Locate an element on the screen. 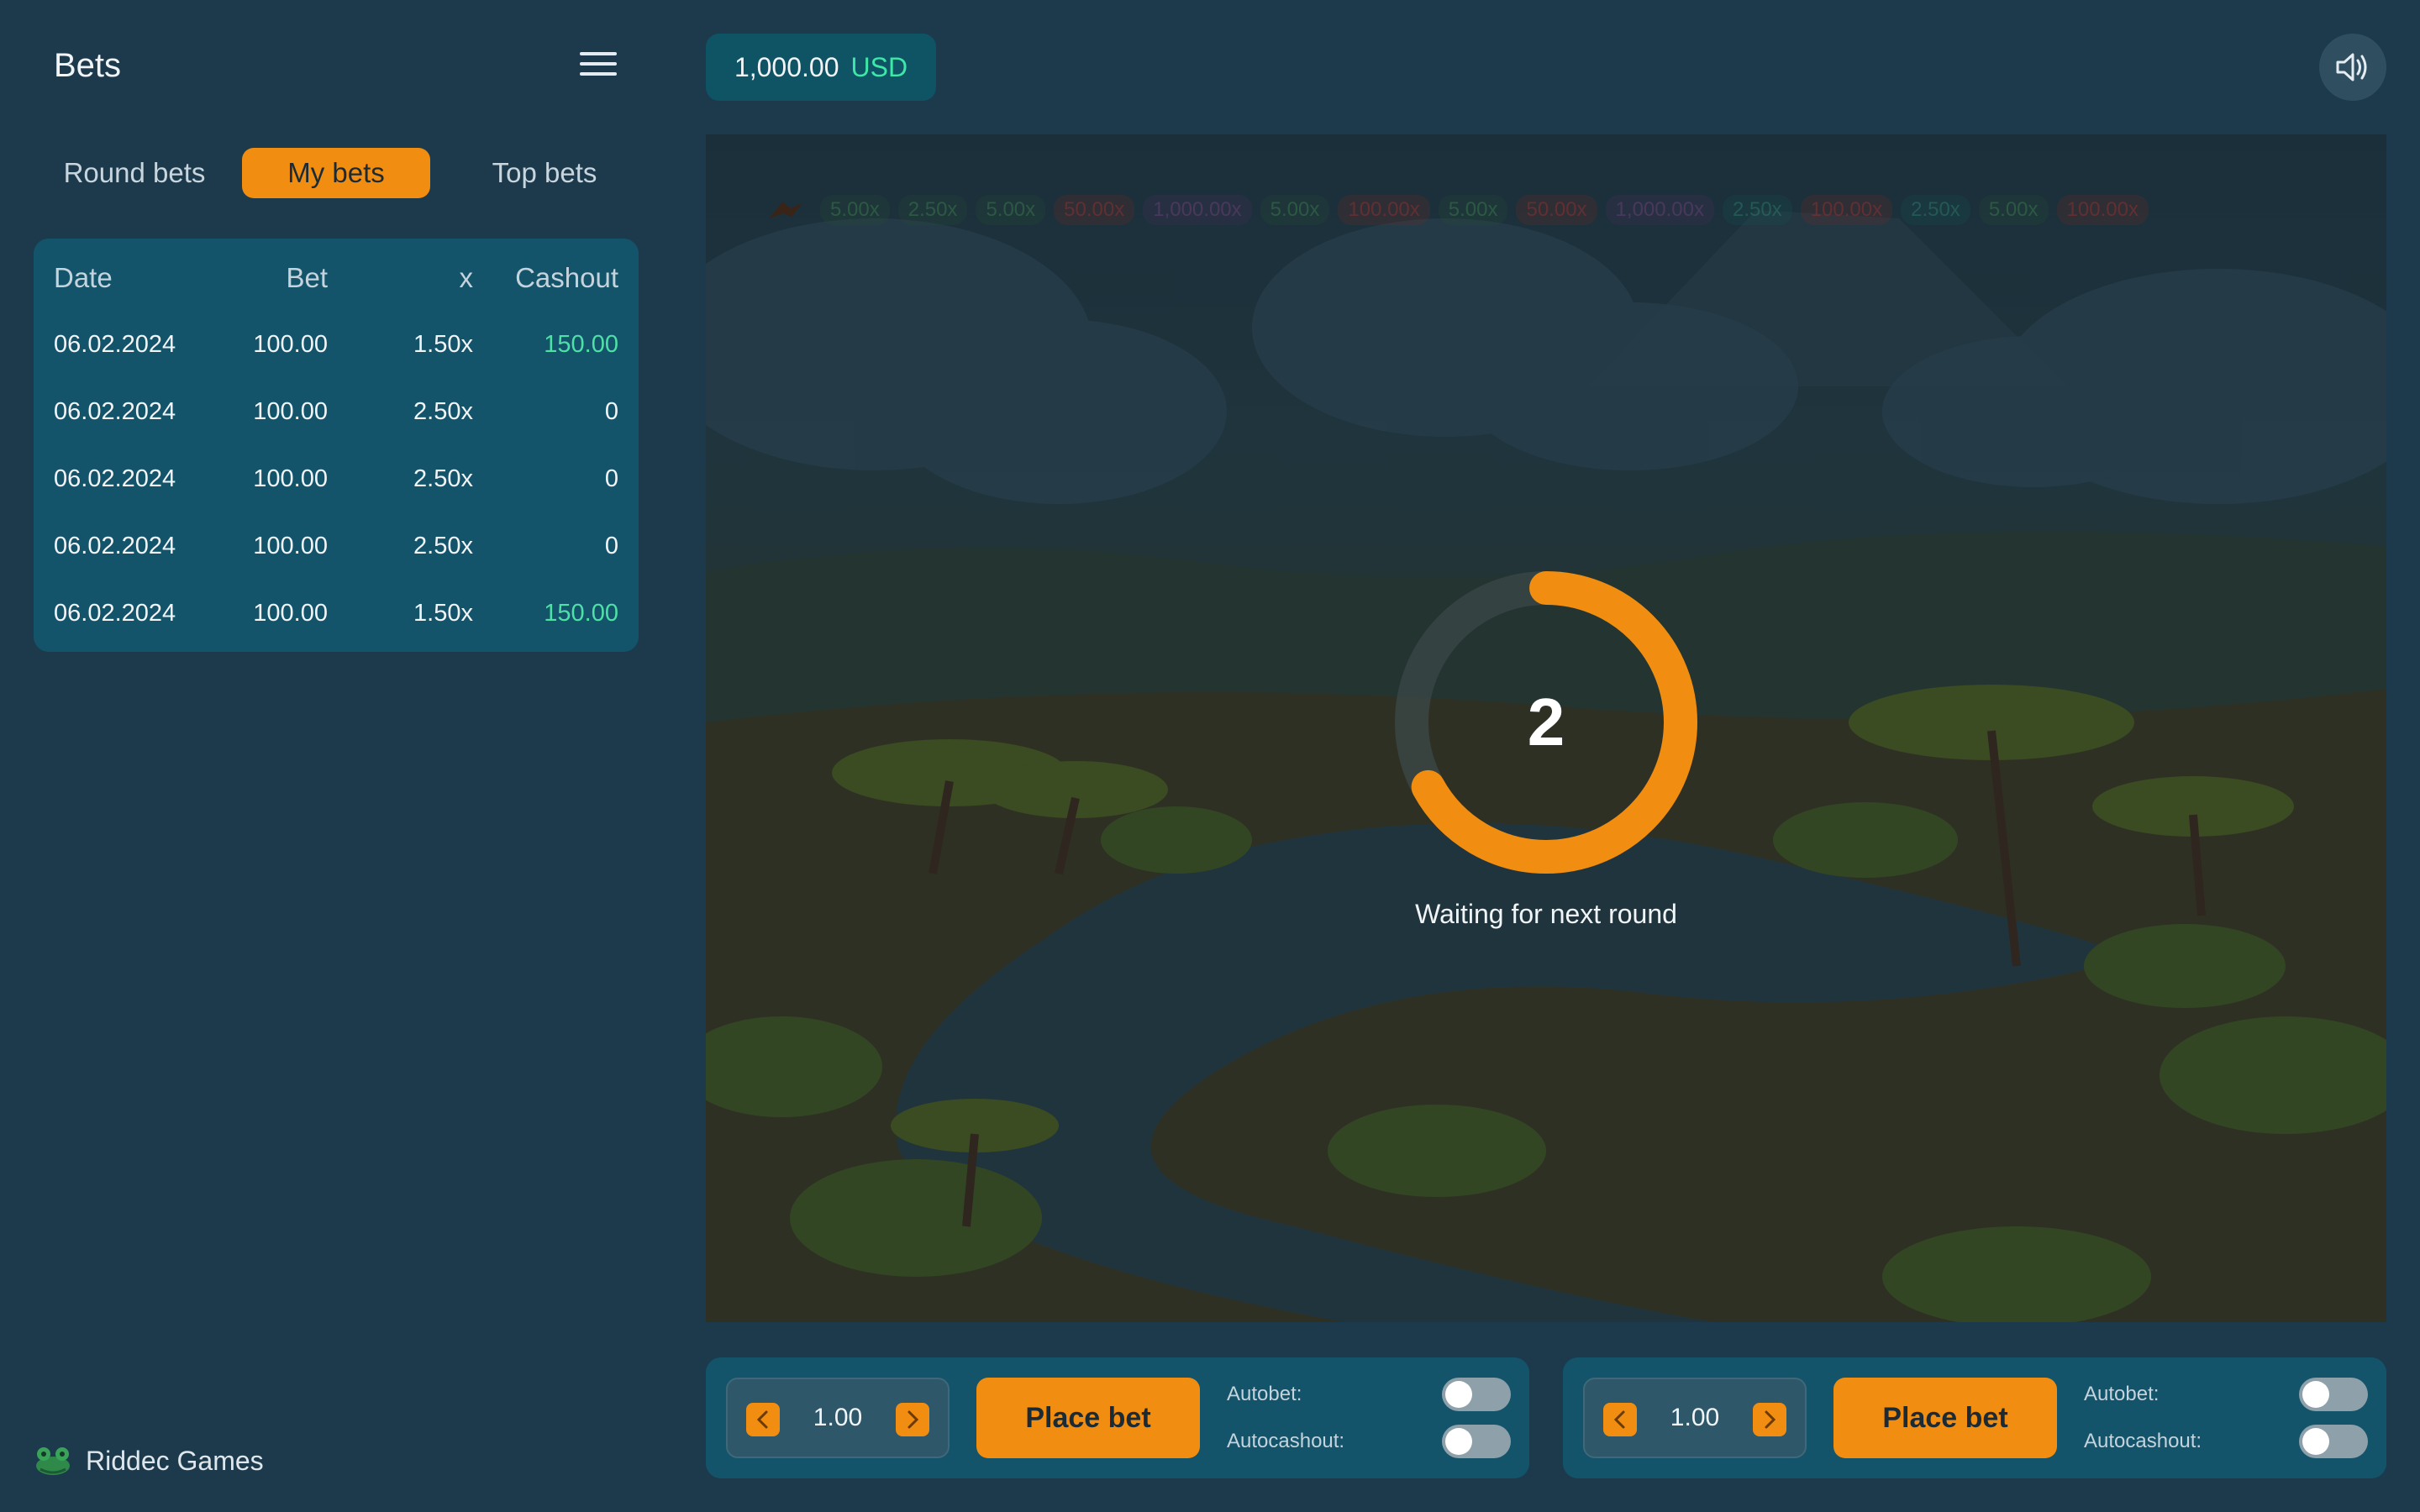 The width and height of the screenshot is (2420, 1512). bets-tabs: Round bets My bets Top bets is located at coordinates (337, 173).